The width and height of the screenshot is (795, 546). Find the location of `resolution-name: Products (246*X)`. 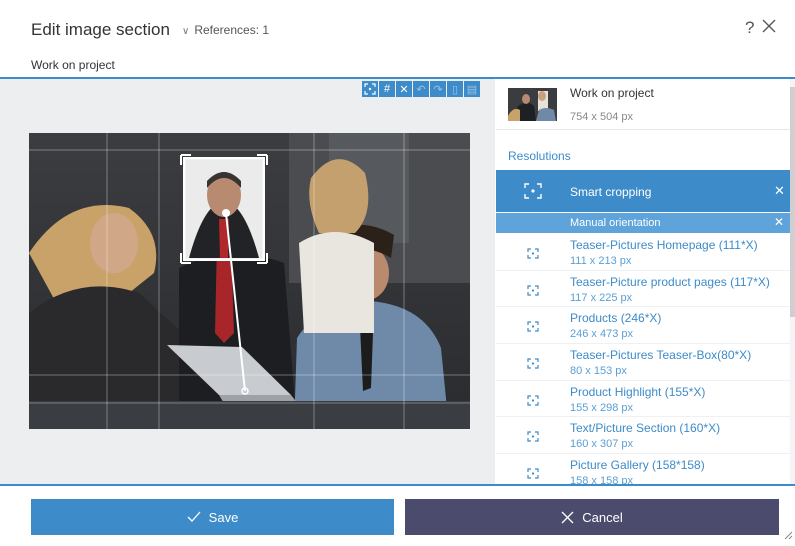

resolution-name: Products (246*X) is located at coordinates (616, 318).